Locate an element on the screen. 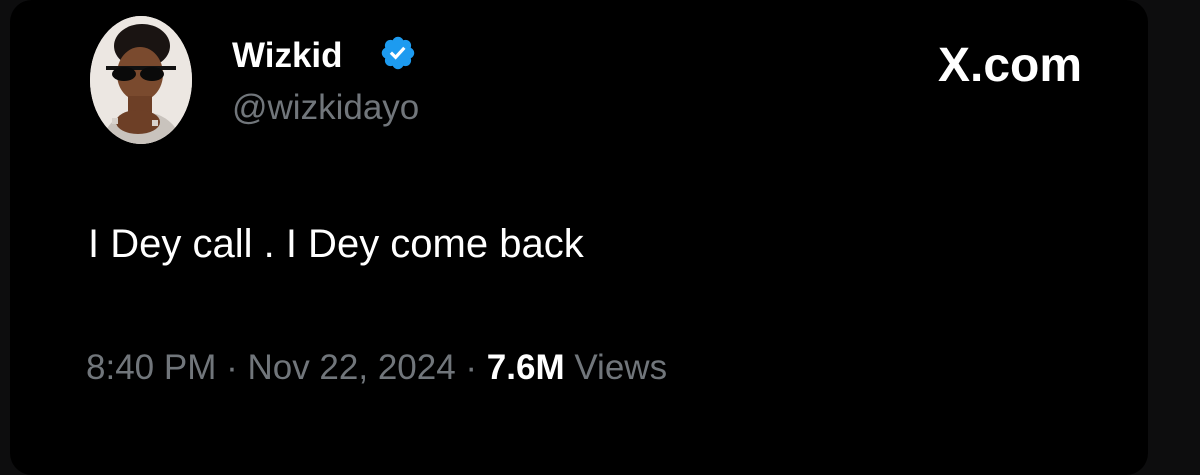  verified-badge-icon is located at coordinates (398, 53).